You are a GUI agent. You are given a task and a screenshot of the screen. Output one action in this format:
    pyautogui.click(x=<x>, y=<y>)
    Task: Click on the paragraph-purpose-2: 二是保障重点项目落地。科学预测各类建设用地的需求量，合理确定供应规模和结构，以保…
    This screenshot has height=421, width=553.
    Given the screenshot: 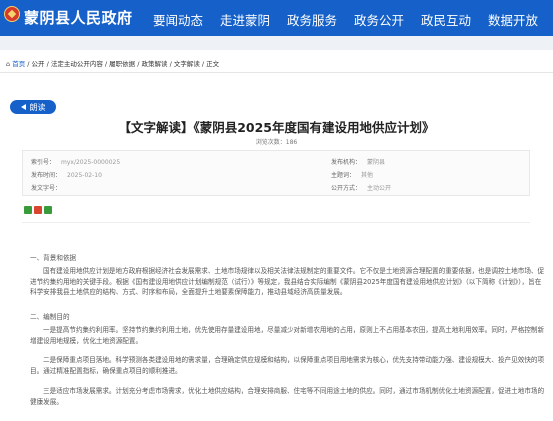 What is the action you would take?
    pyautogui.click(x=287, y=365)
    